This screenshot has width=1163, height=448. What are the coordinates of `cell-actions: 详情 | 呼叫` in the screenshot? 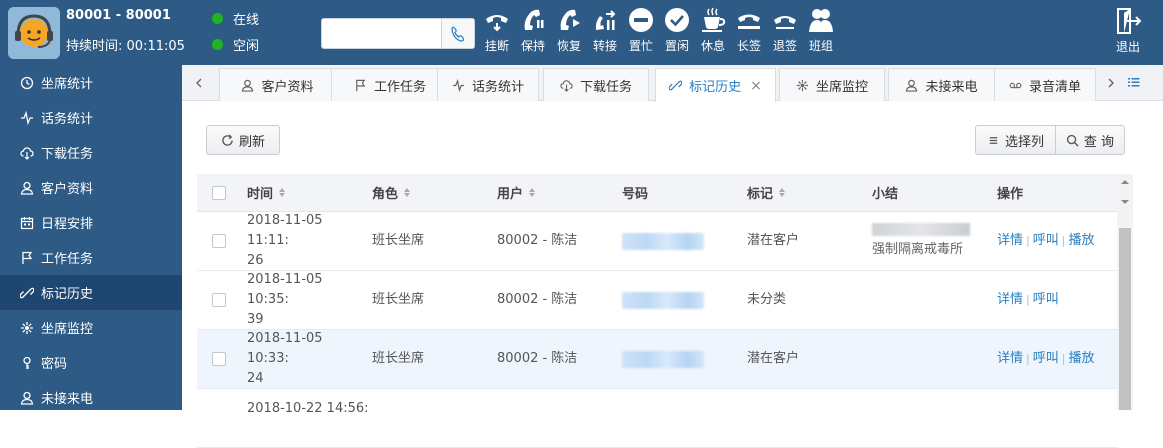 It's located at (1028, 300).